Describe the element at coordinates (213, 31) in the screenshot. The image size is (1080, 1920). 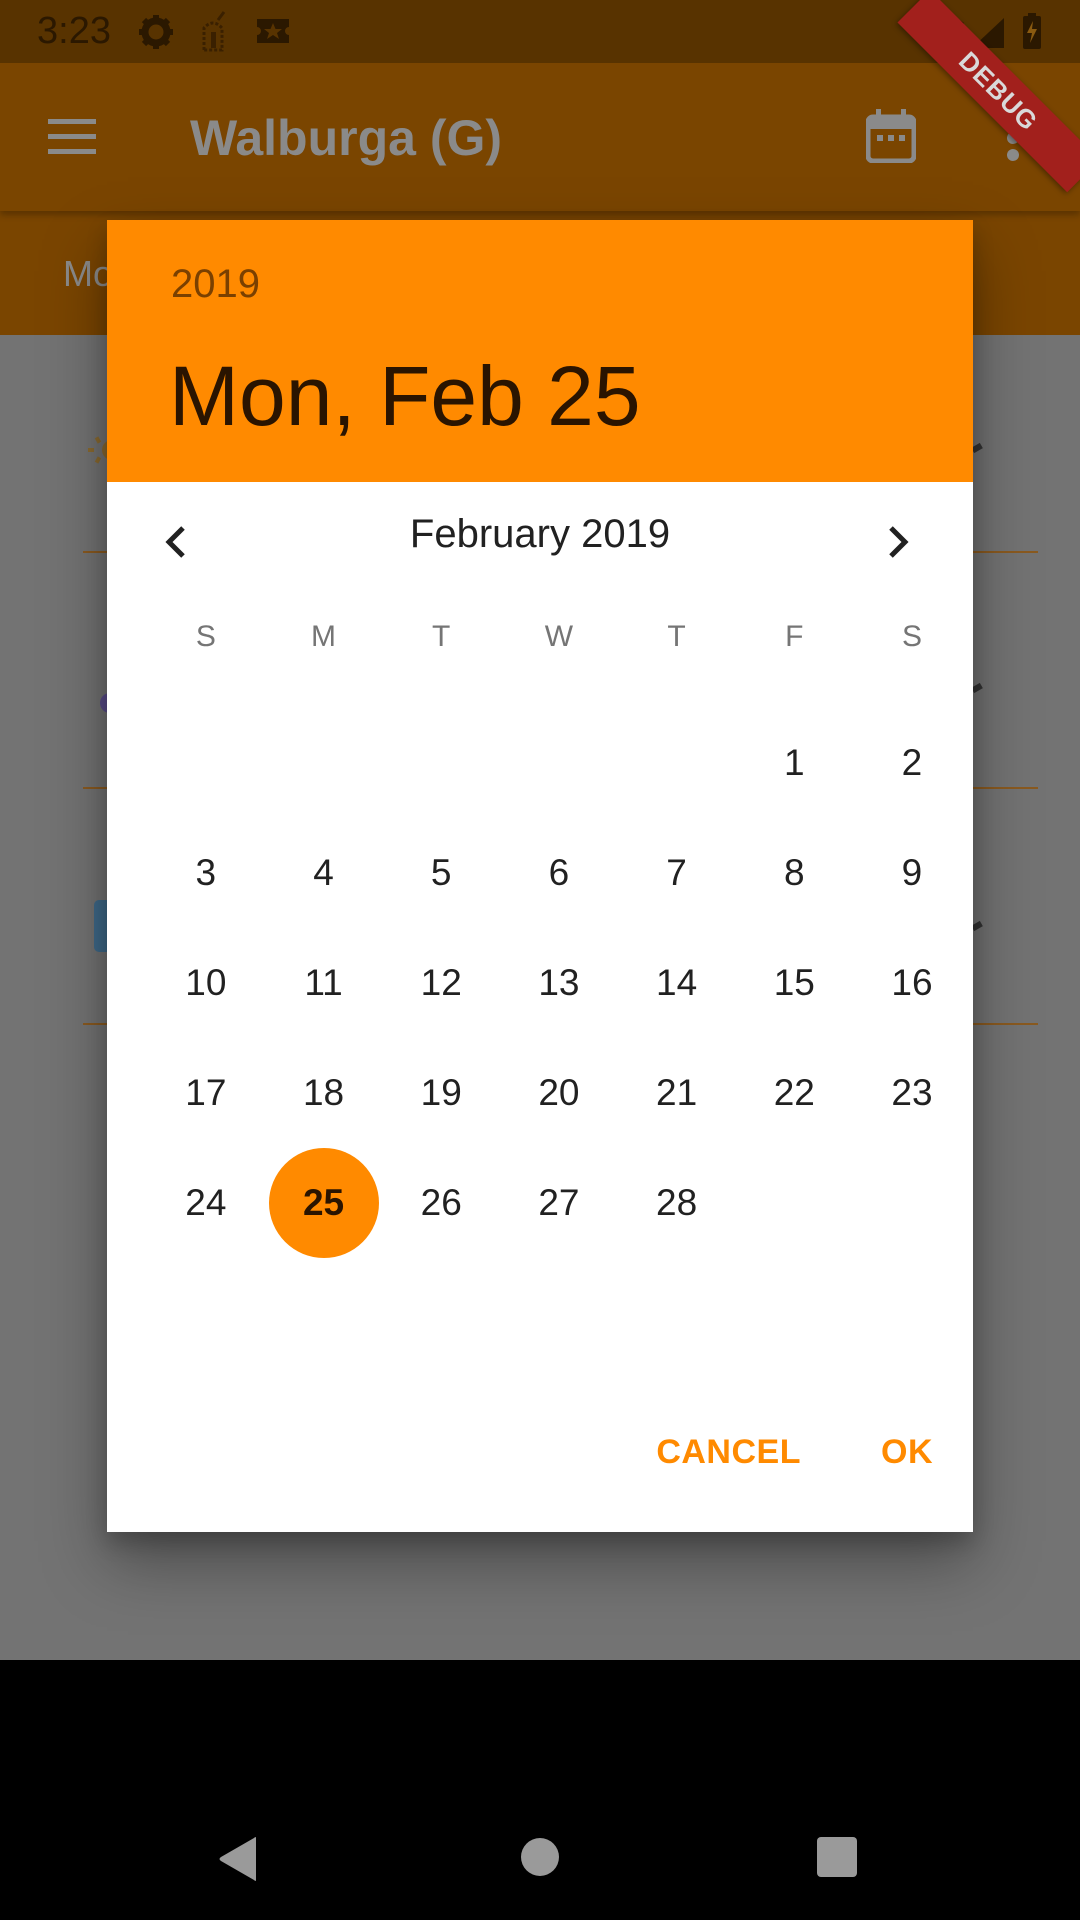
I see `app-notification-icon` at that location.